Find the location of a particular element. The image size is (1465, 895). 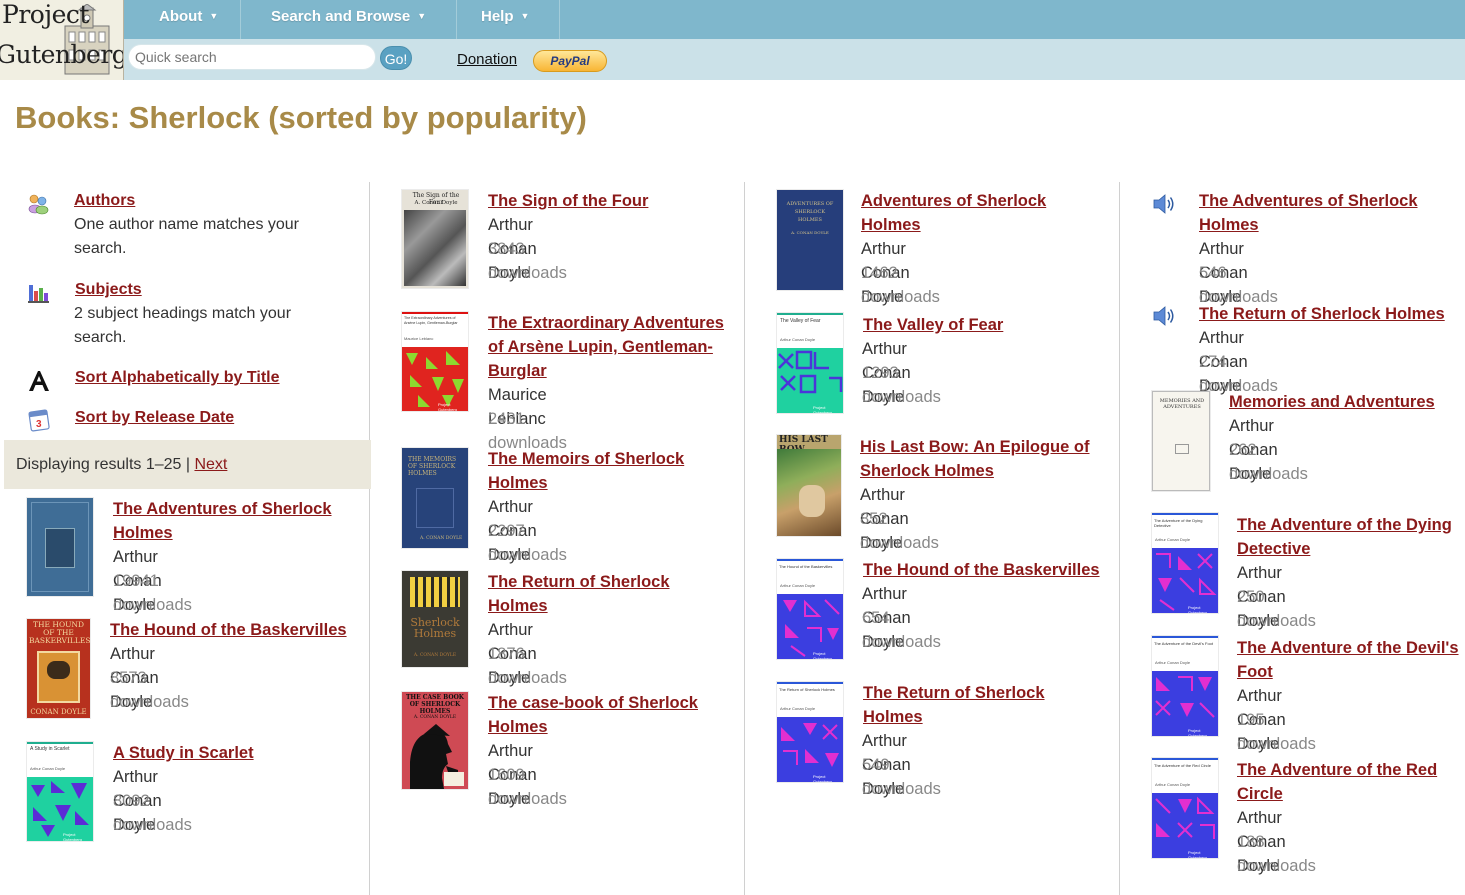

book-cover: MEMORIES AND ADVENTURES is located at coordinates (1181, 441).